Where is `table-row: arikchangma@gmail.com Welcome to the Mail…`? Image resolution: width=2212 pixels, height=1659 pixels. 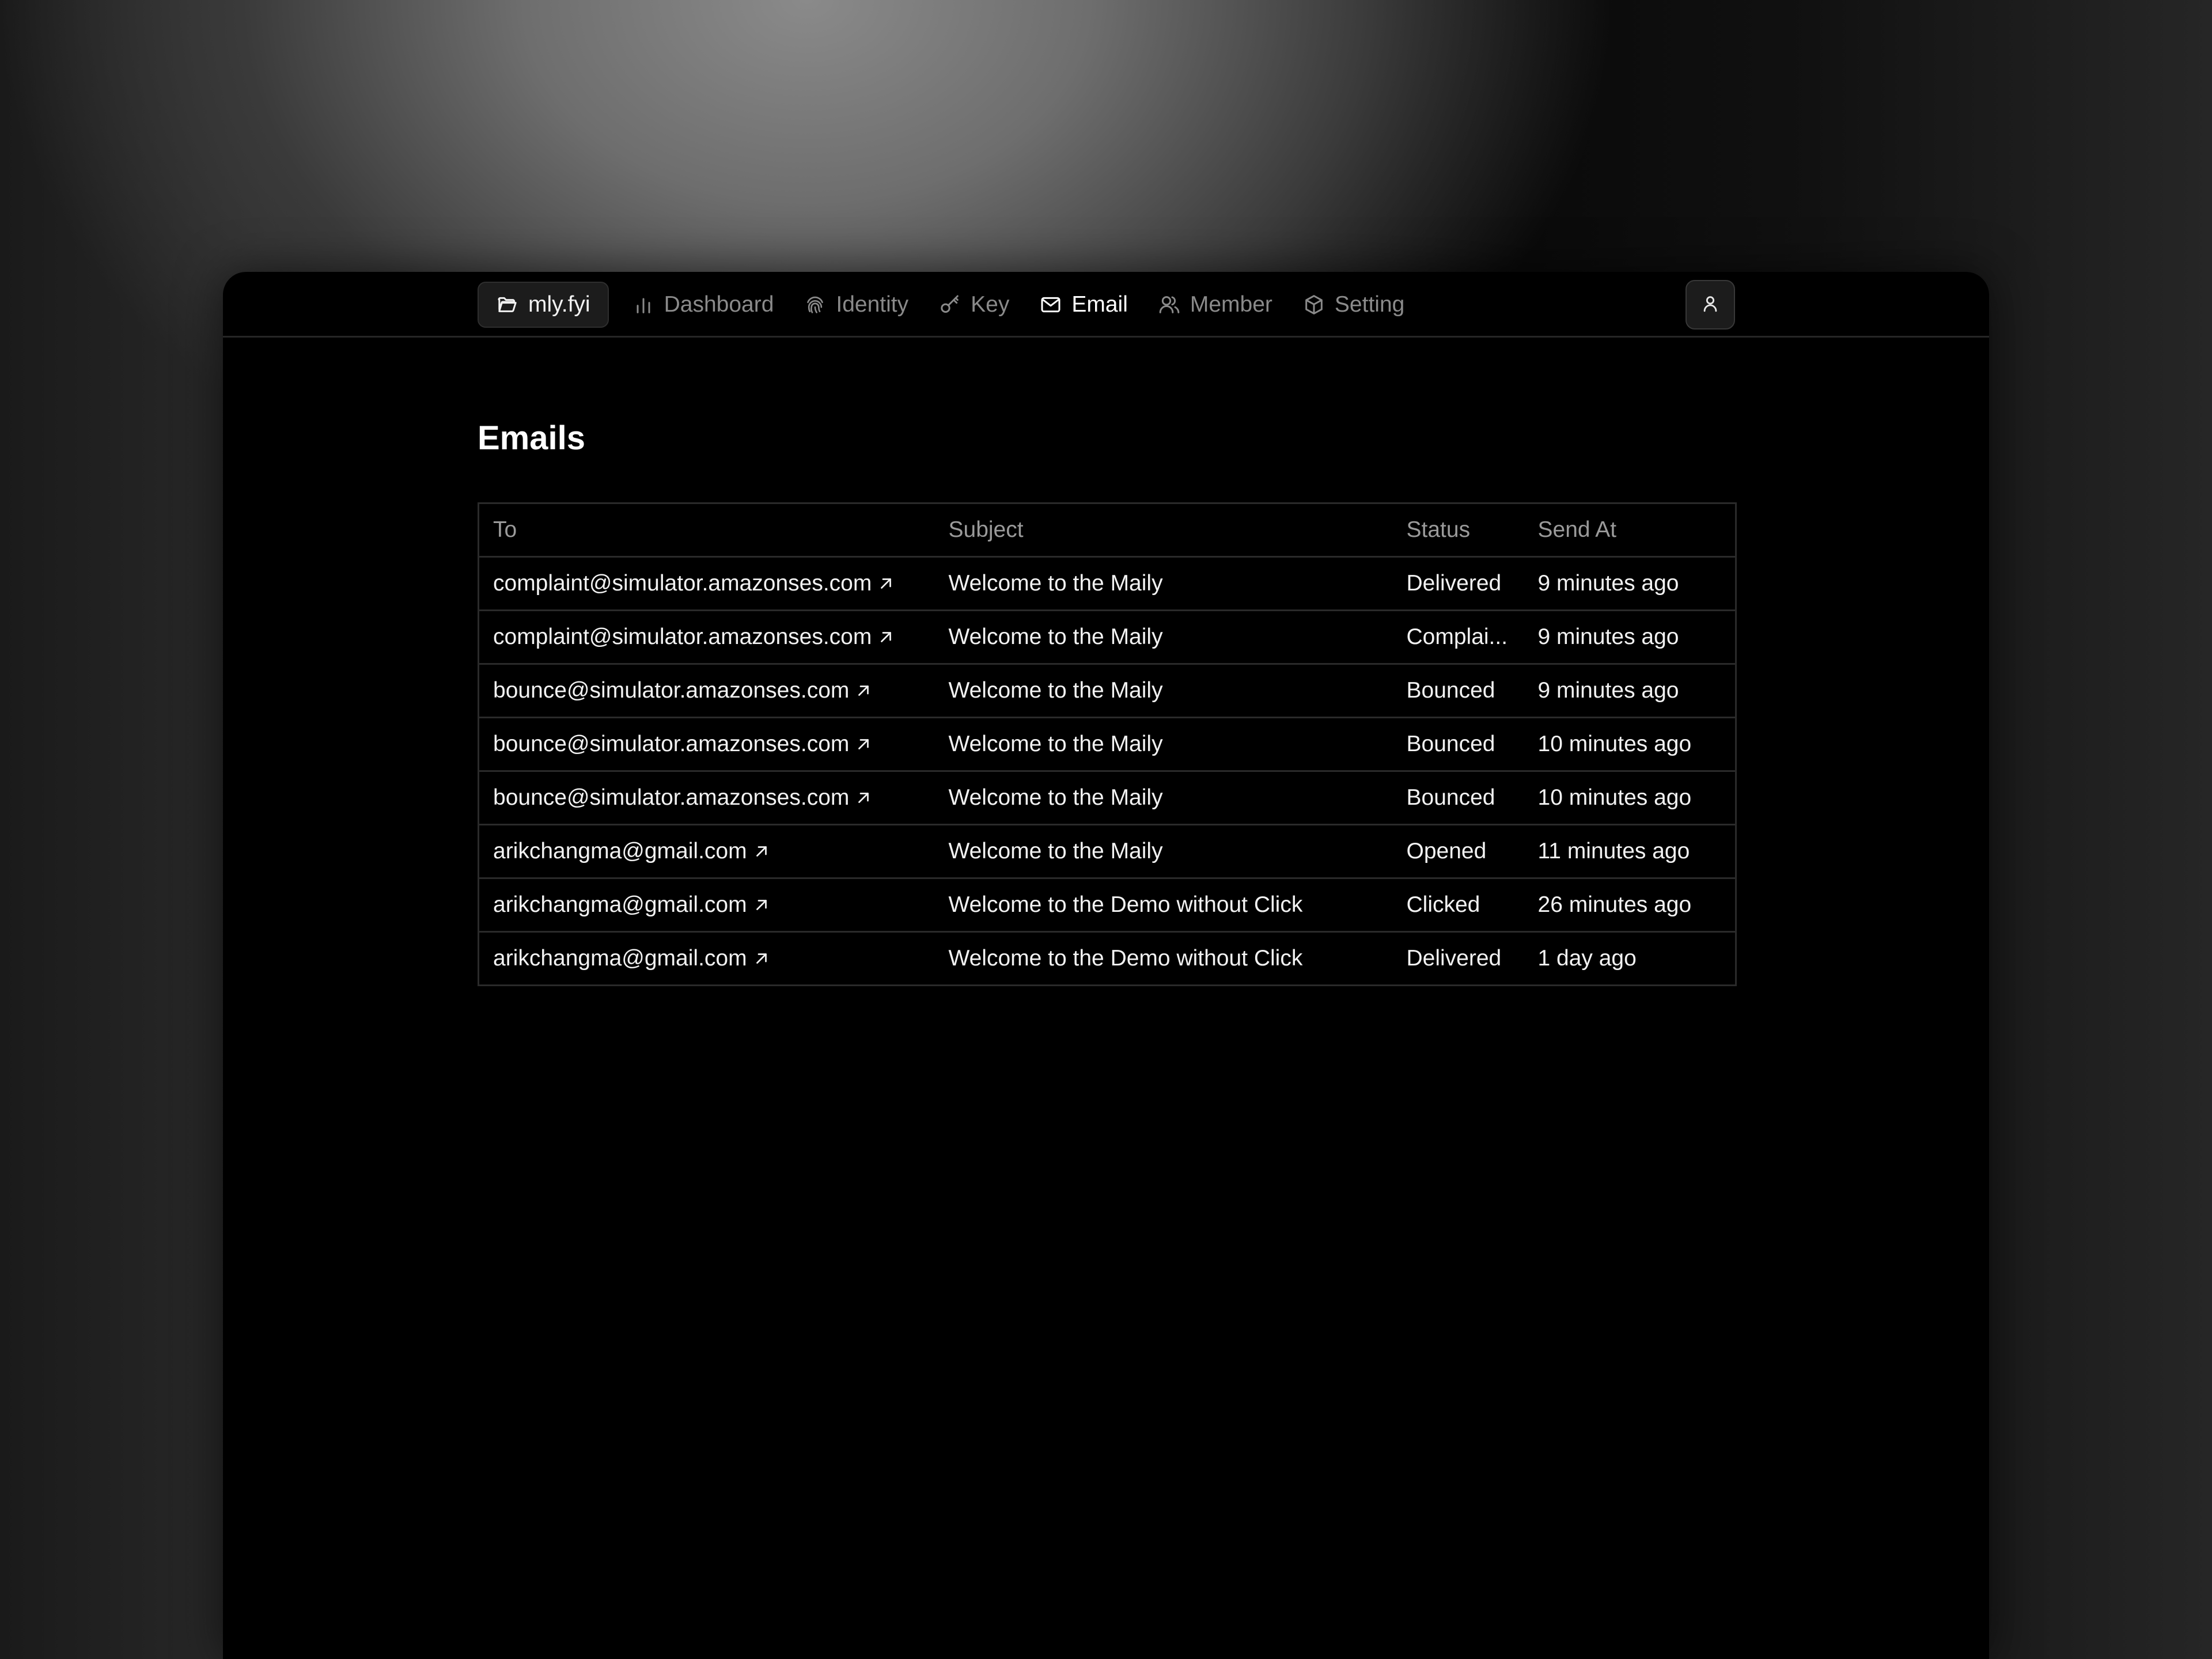
table-row: arikchangma@gmail.com Welcome to the Mail… is located at coordinates (1107, 851).